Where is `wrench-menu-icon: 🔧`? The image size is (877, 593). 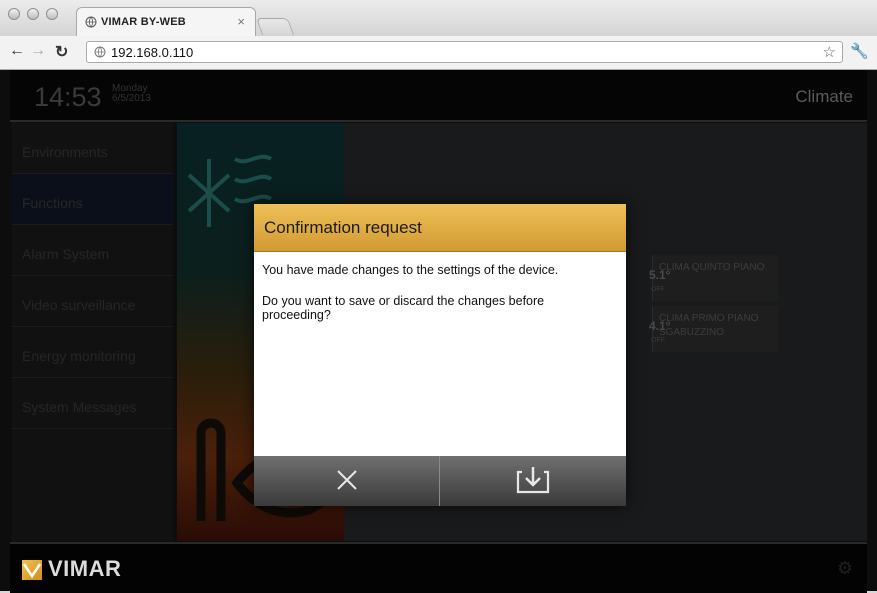
wrench-menu-icon: 🔧 is located at coordinates (859, 51).